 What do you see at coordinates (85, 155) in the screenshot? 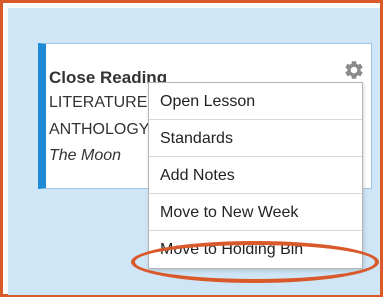
I see `lesson-text-title: The Moon` at bounding box center [85, 155].